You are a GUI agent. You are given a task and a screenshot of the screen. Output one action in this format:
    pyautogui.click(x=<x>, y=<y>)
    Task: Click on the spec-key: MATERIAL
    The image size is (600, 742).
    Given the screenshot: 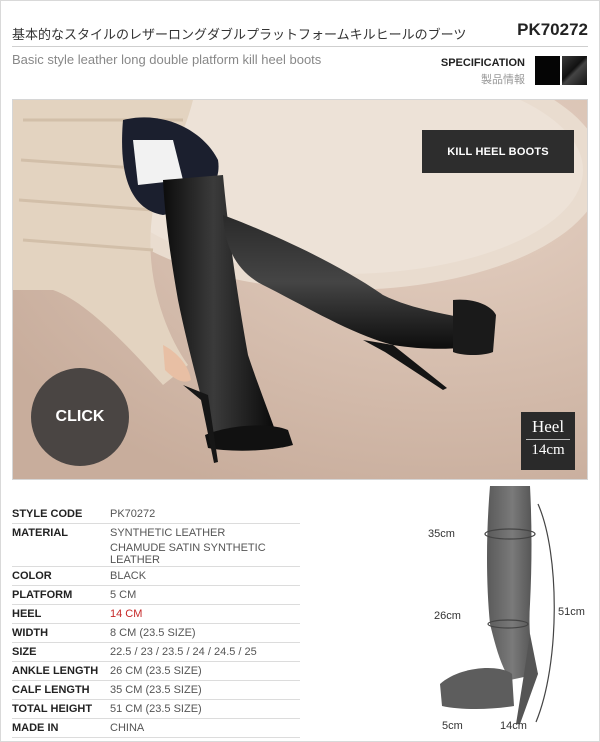 What is the action you would take?
    pyautogui.click(x=40, y=533)
    